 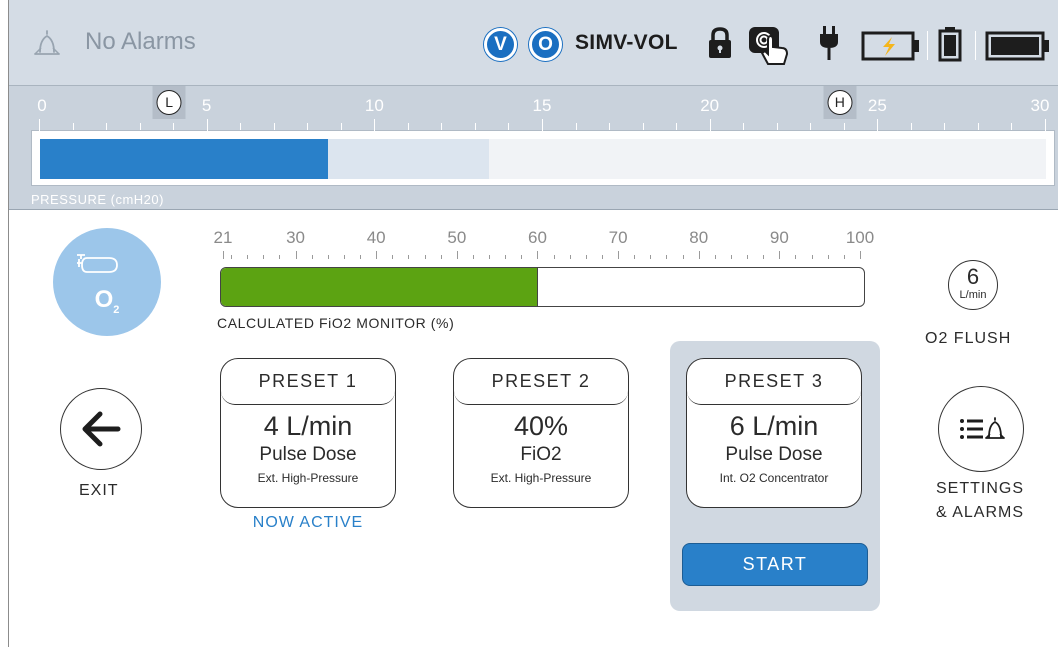 What do you see at coordinates (543, 158) in the screenshot?
I see `pressure-bar` at bounding box center [543, 158].